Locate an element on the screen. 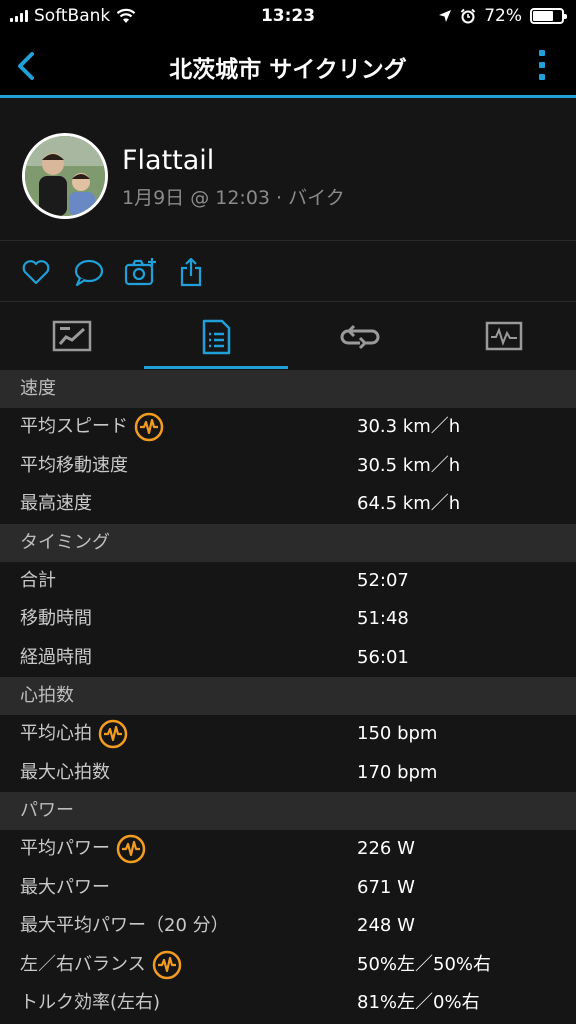 The width and height of the screenshot is (576, 1024). stat-label: 移動時間 is located at coordinates (56, 619).